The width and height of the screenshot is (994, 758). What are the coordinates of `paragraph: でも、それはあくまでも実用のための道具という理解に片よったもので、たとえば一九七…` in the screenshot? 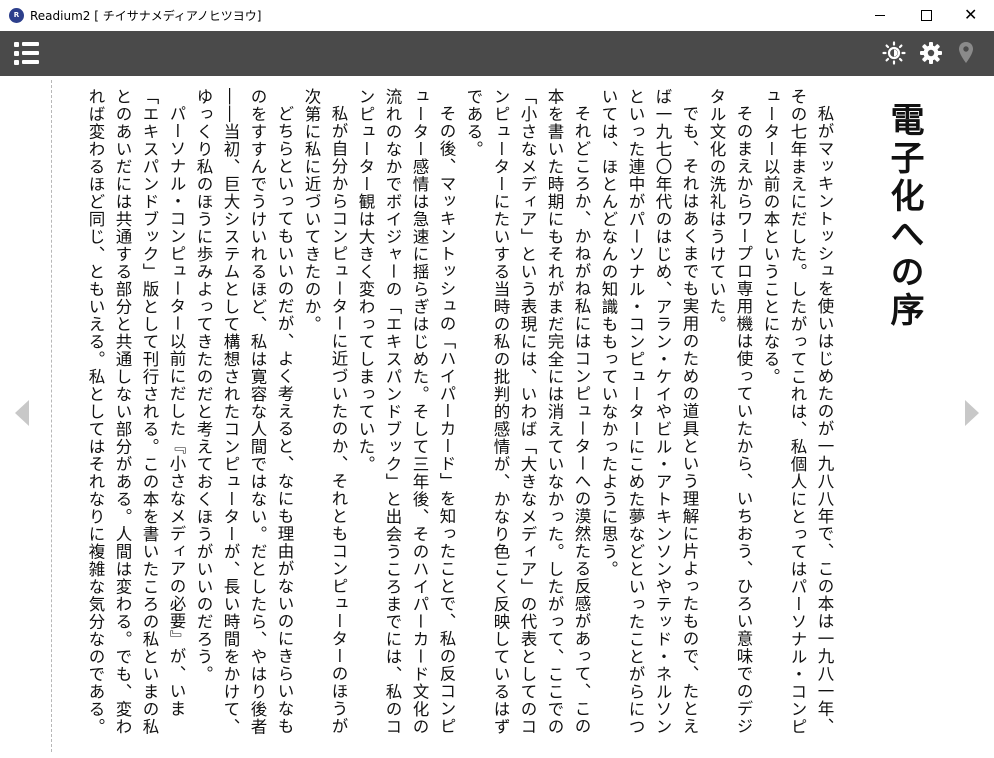 It's located at (649, 412).